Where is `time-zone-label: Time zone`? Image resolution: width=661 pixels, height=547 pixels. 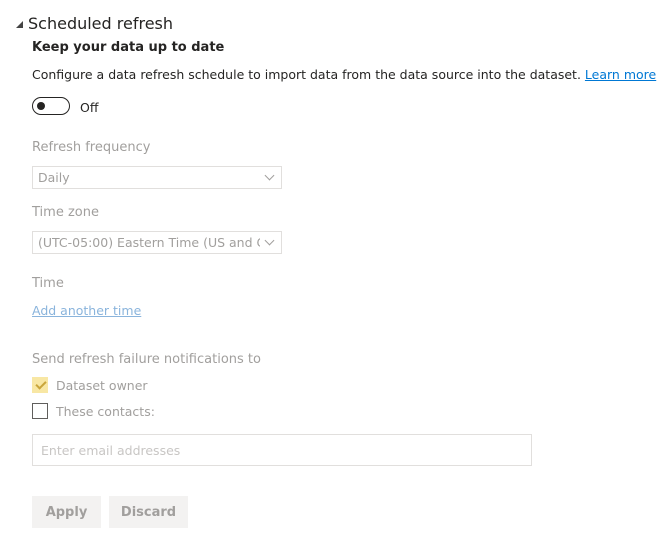
time-zone-label: Time zone is located at coordinates (65, 212).